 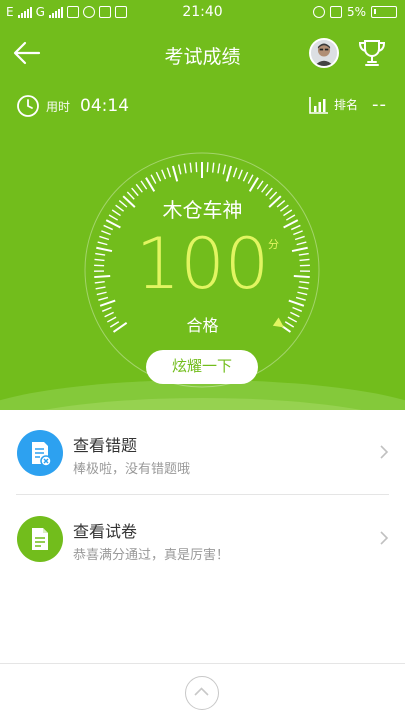 I want to click on document-icon, so click(x=40, y=539).